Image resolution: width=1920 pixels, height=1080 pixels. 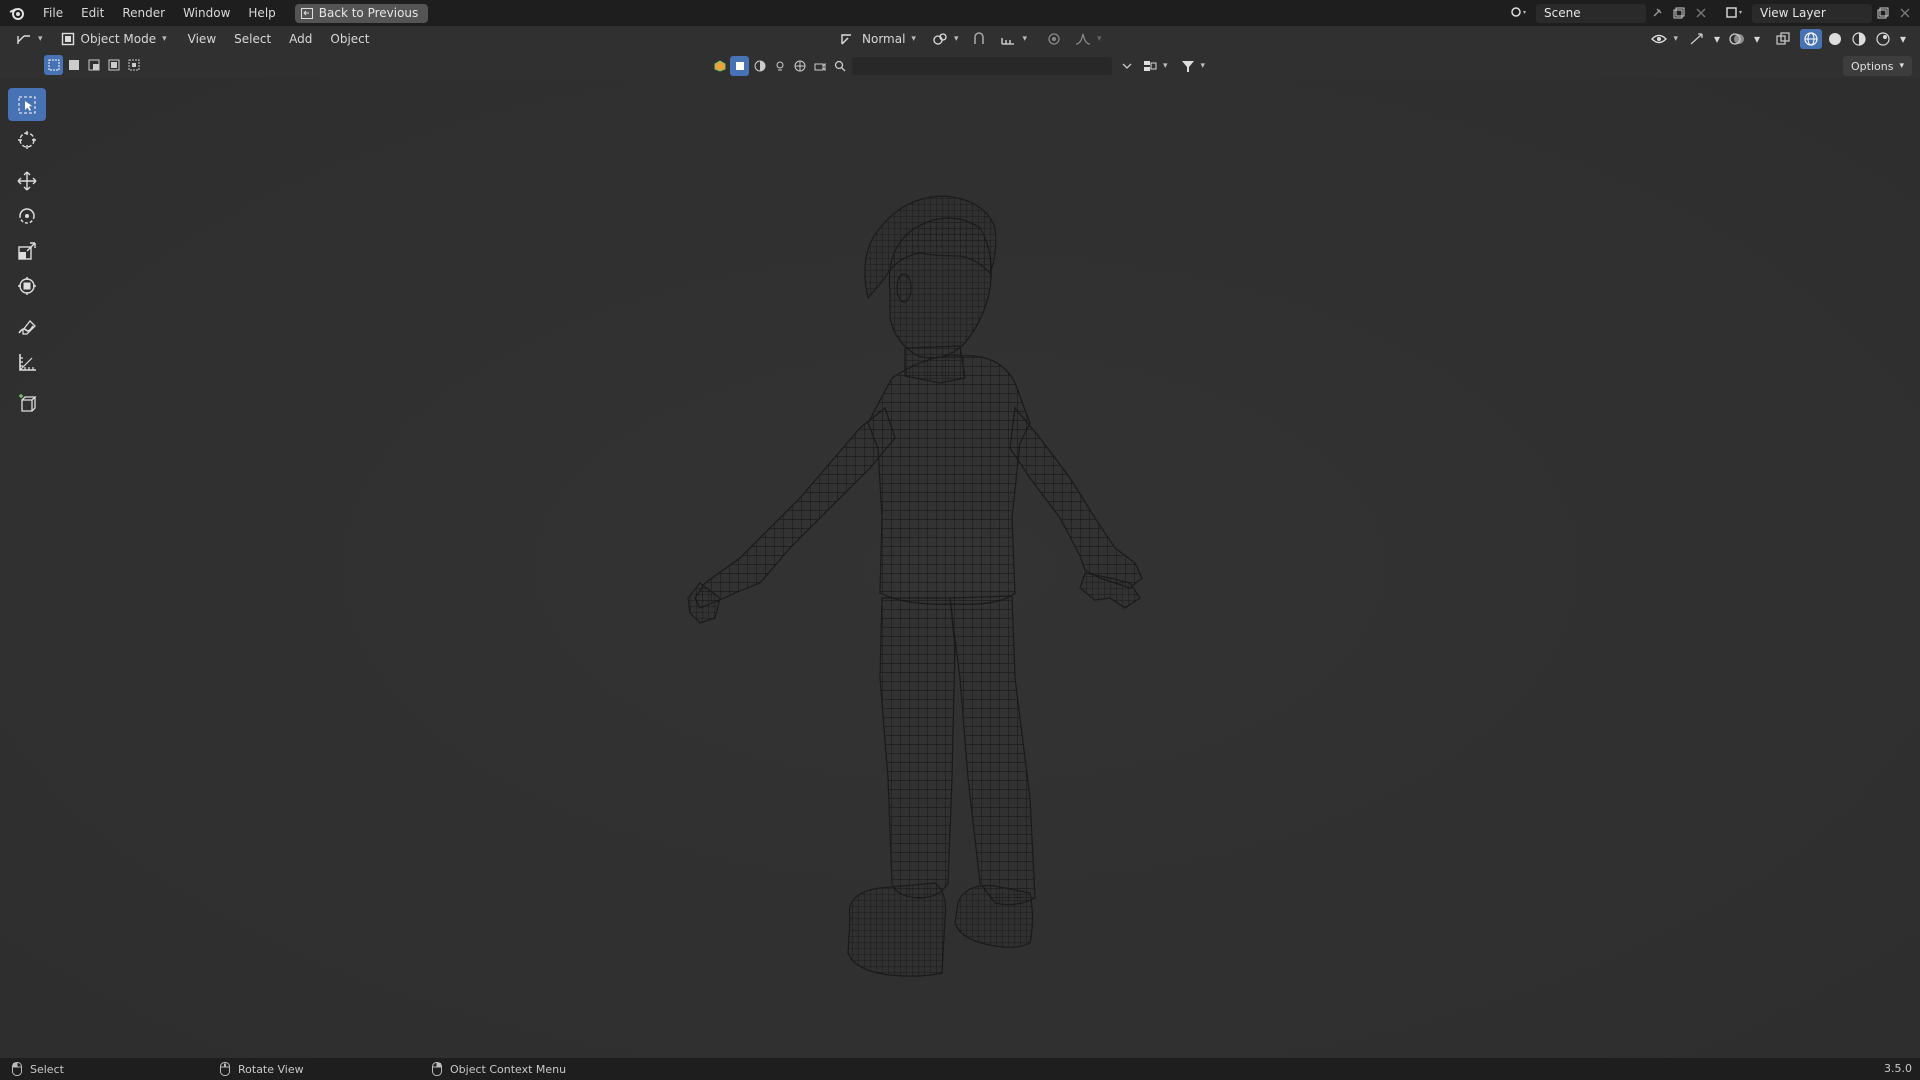 I want to click on visibility-dropdown: ▾, so click(x=1664, y=39).